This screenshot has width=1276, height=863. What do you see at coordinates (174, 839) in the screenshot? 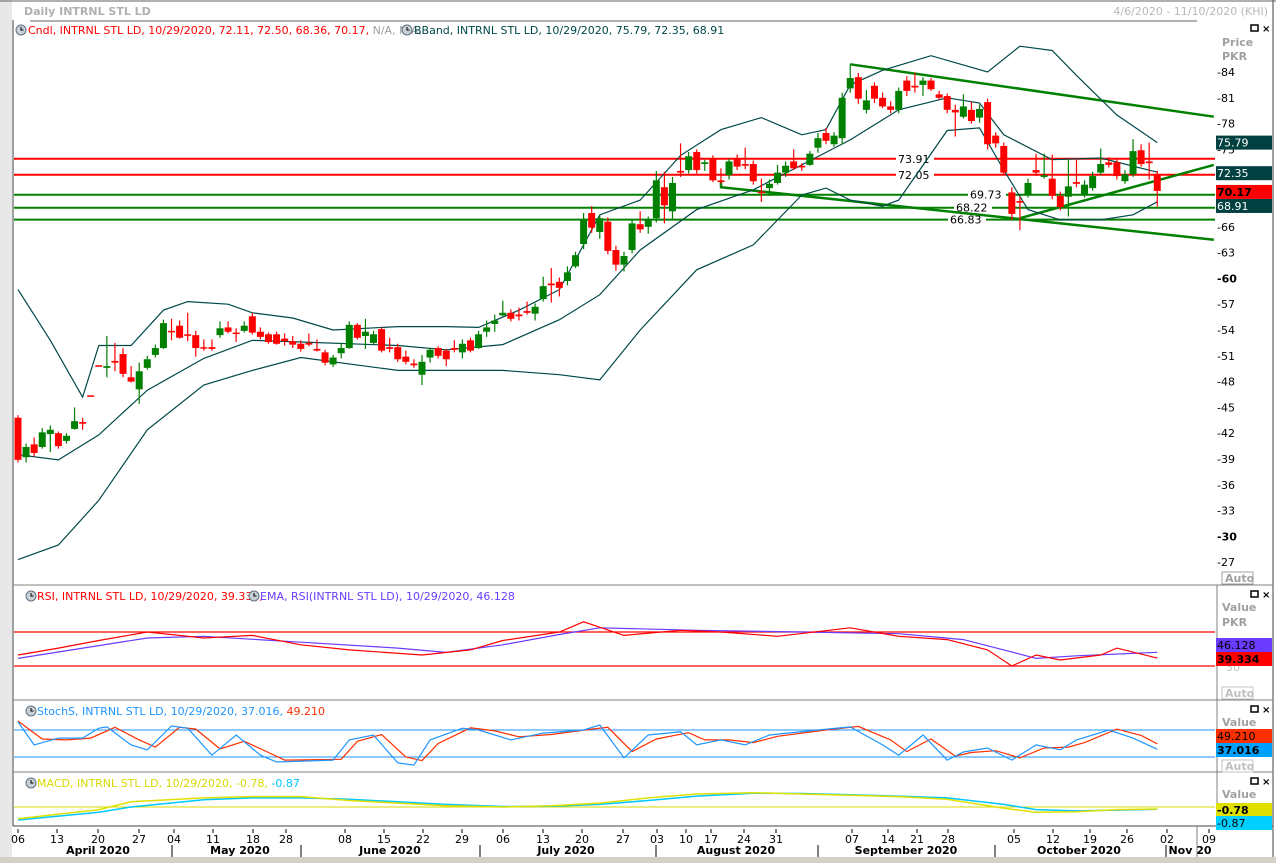
I see `x-tick-label: 04` at bounding box center [174, 839].